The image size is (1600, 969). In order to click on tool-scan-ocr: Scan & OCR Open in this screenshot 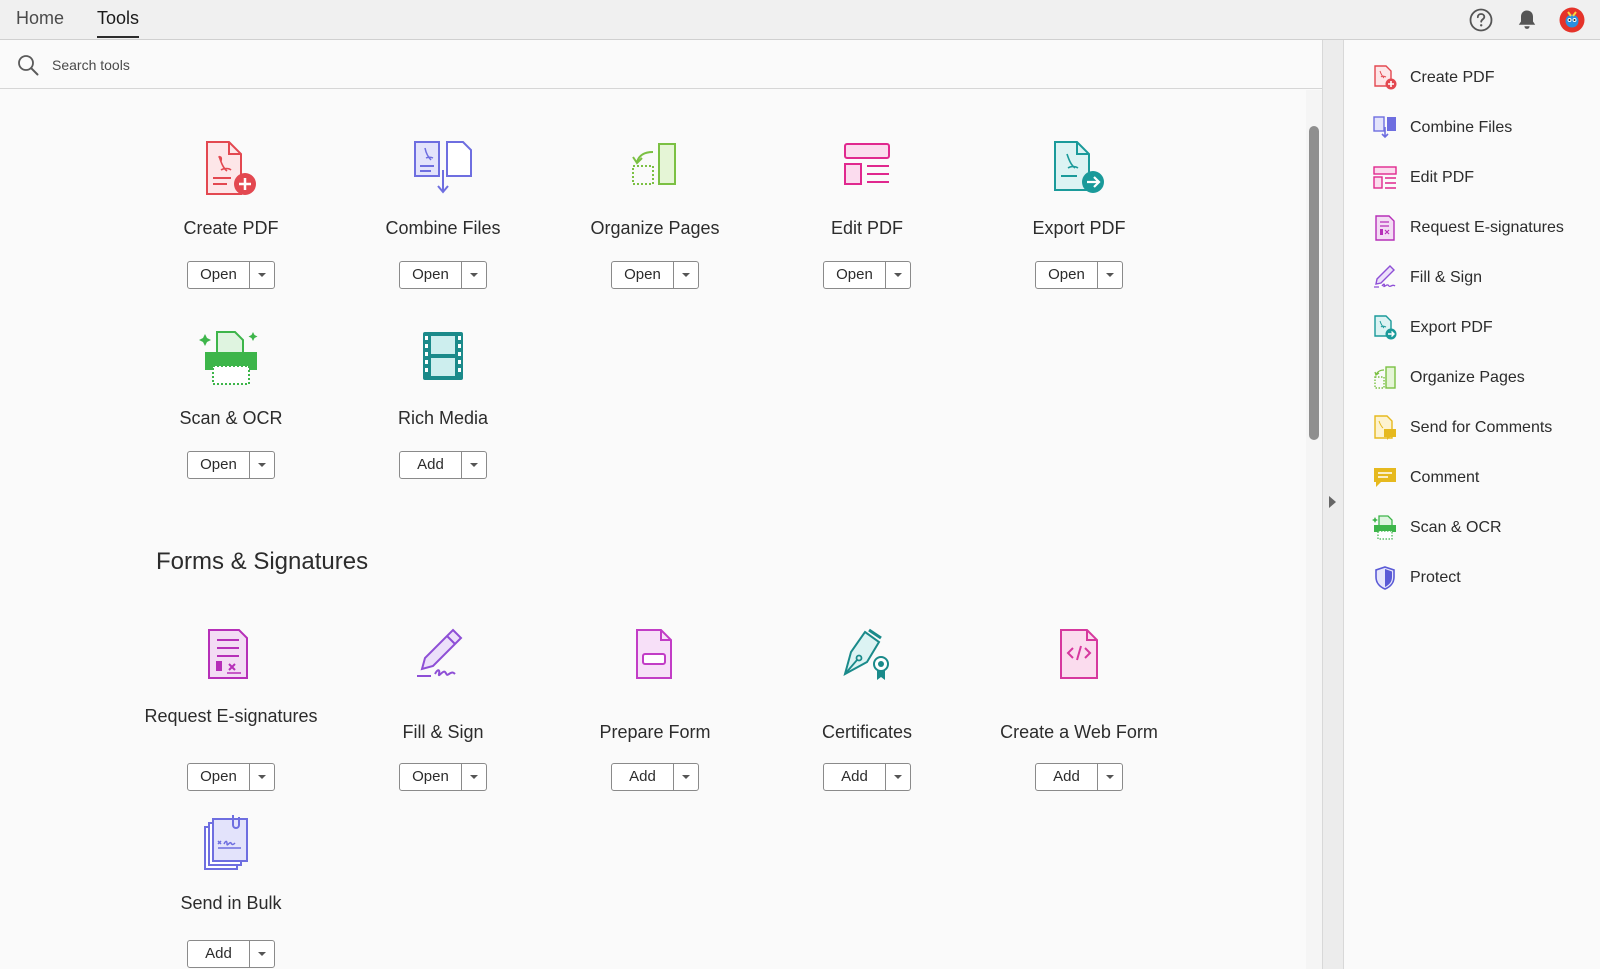, I will do `click(231, 404)`.